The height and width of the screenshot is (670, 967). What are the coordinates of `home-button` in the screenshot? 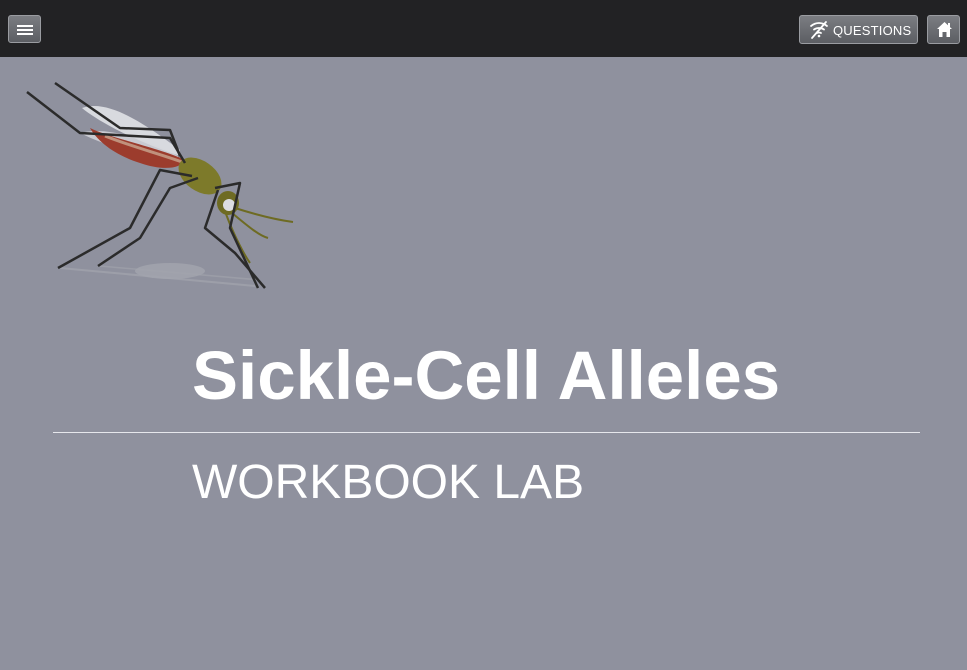 It's located at (943, 29).